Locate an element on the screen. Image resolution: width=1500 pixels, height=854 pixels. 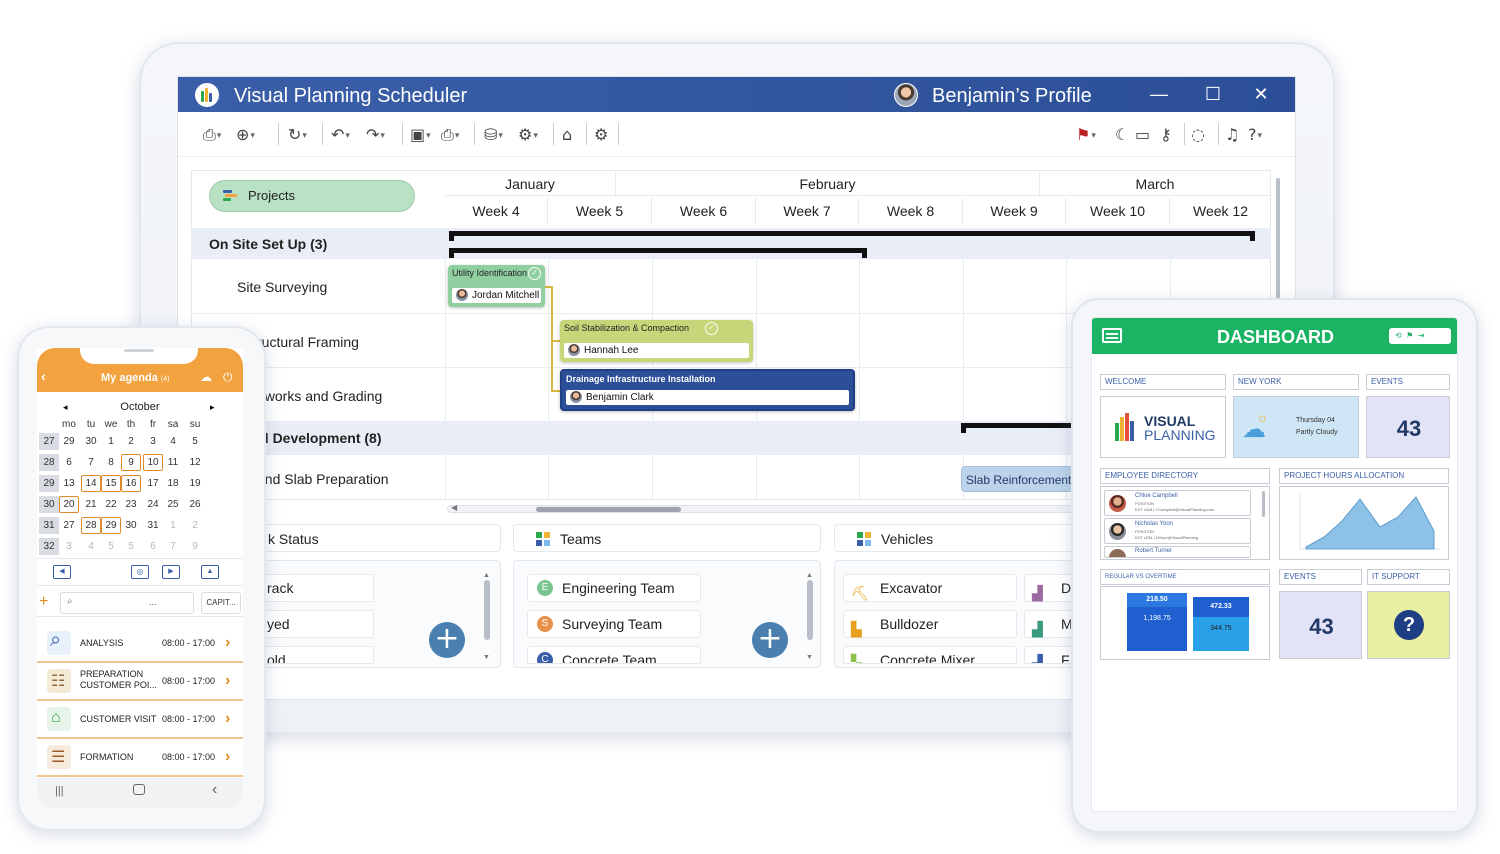
calendar-day: 20 is located at coordinates (69, 504).